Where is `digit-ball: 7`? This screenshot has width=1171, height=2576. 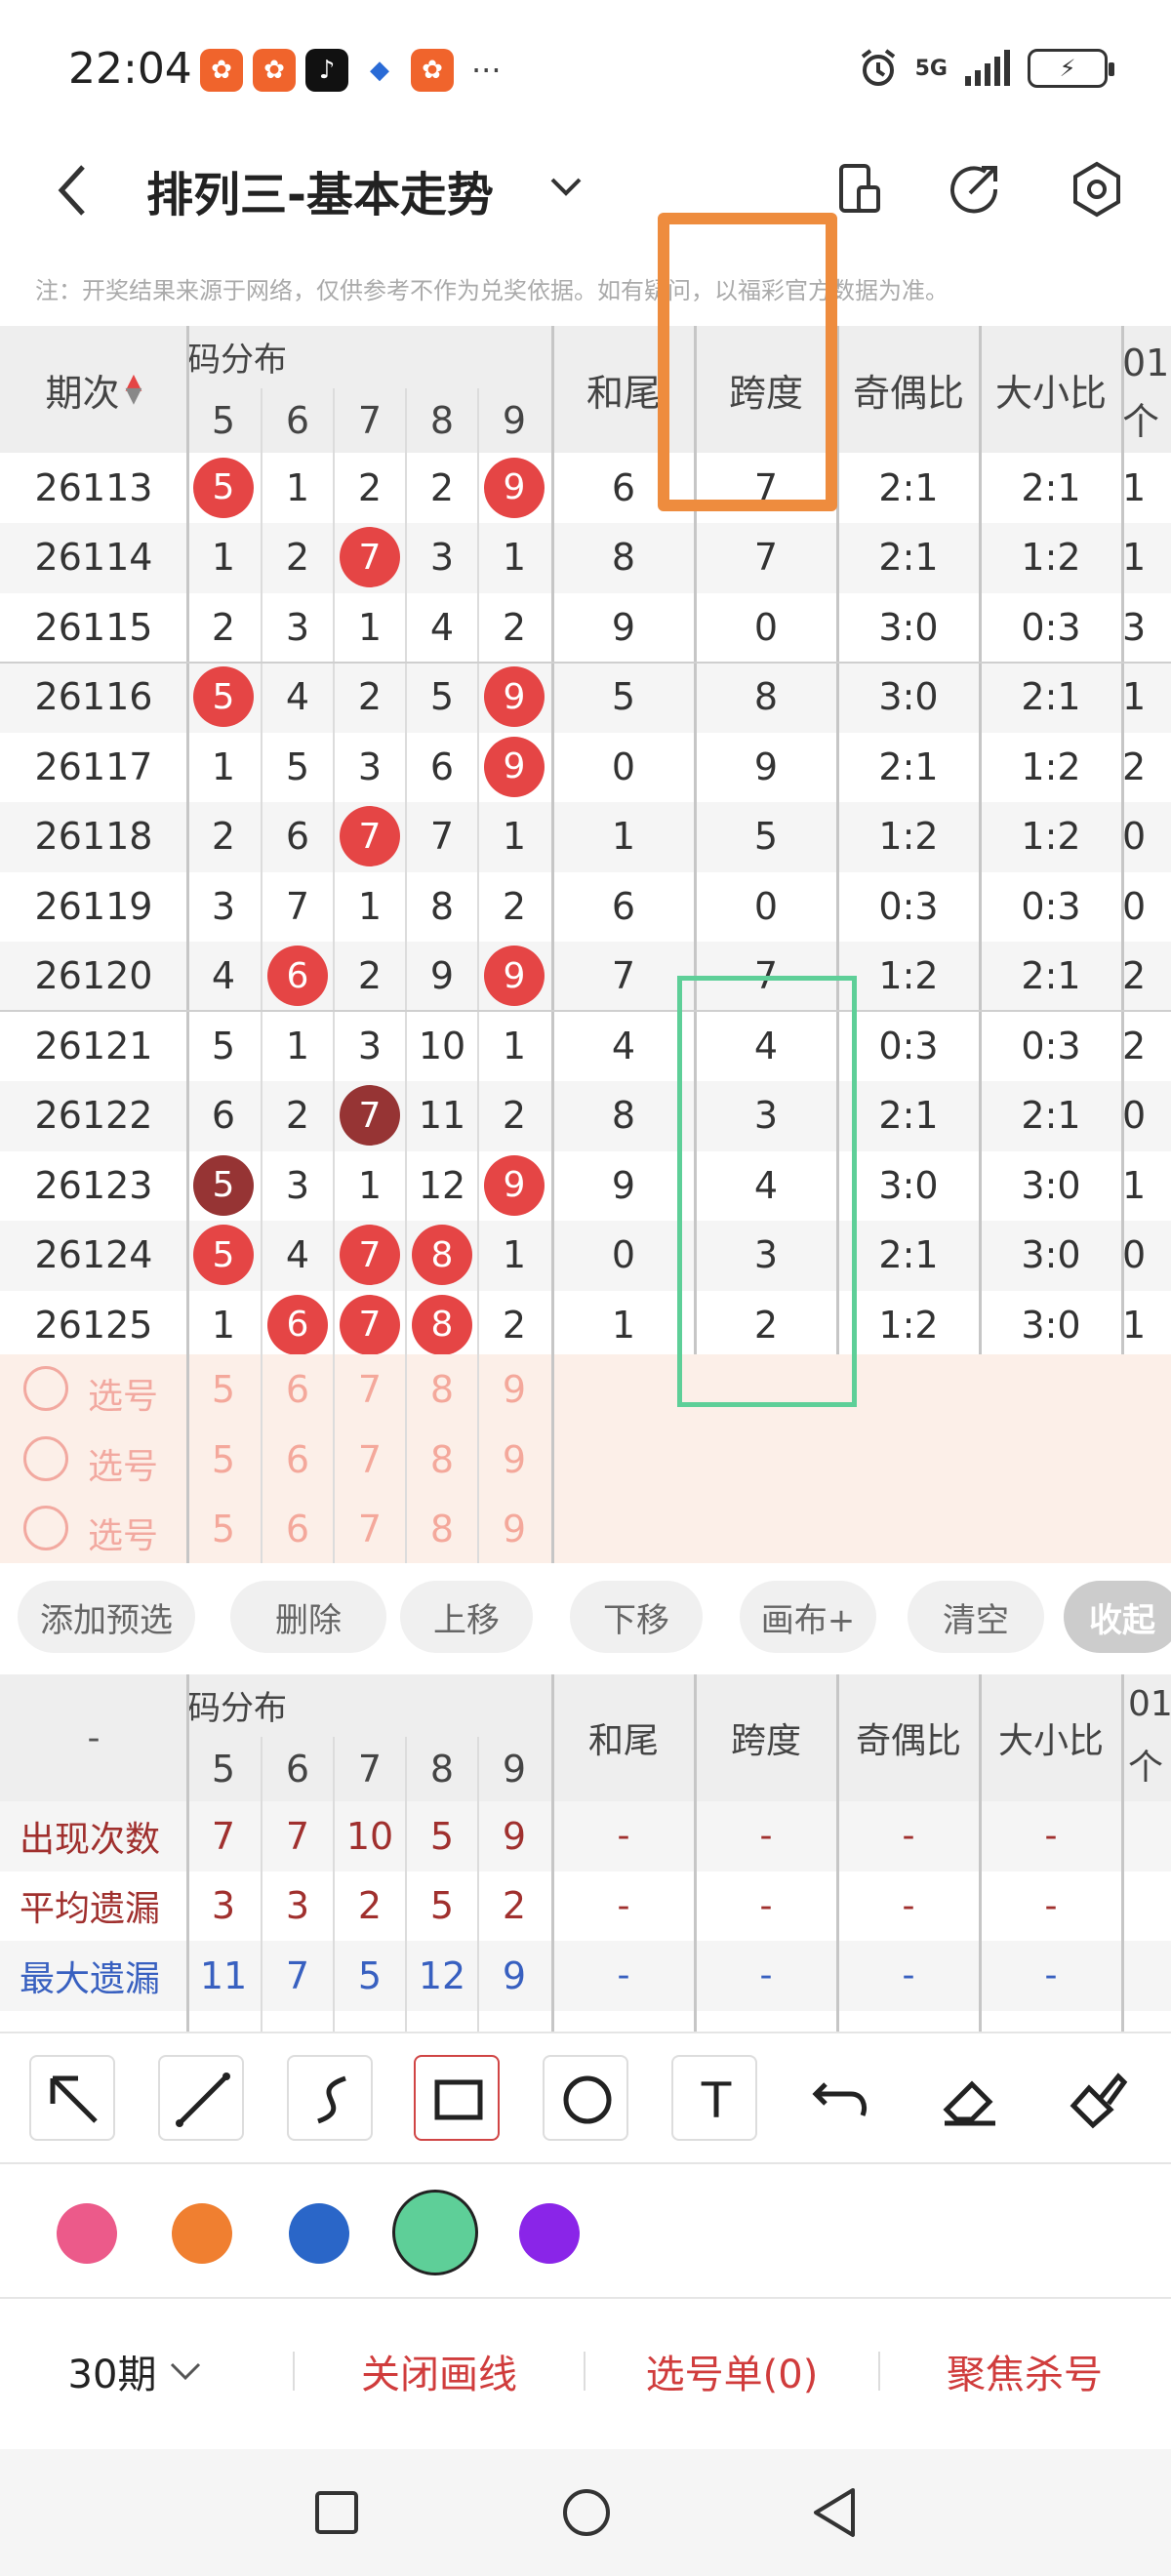
digit-ball: 7 is located at coordinates (370, 836).